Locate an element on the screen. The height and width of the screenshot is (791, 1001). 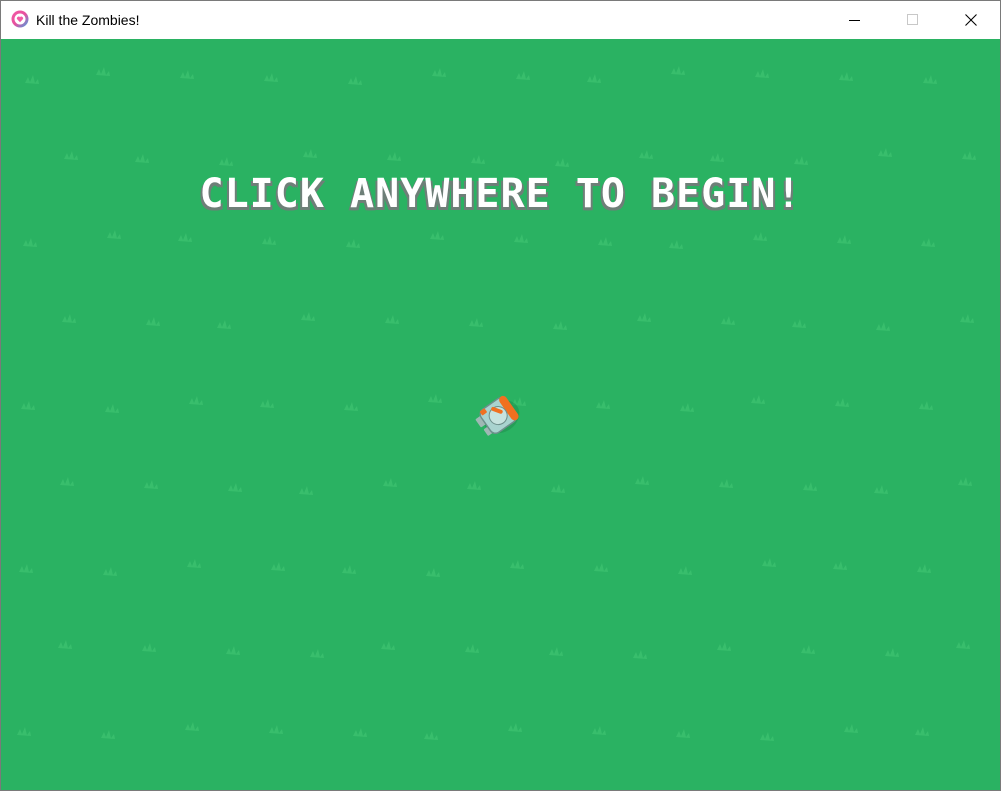
maximize-icon is located at coordinates (912, 19).